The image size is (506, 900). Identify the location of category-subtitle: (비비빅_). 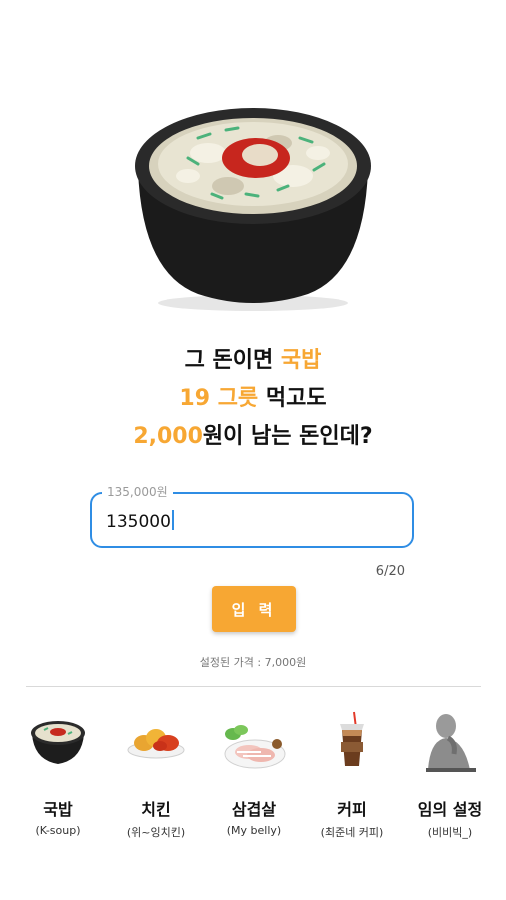
(450, 832).